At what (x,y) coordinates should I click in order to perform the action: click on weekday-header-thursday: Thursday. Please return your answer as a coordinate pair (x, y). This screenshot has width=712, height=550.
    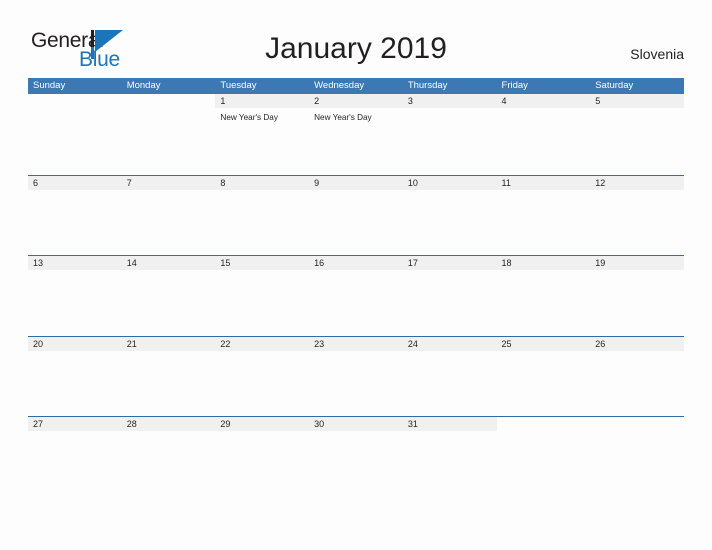
    Looking at the image, I should click on (427, 85).